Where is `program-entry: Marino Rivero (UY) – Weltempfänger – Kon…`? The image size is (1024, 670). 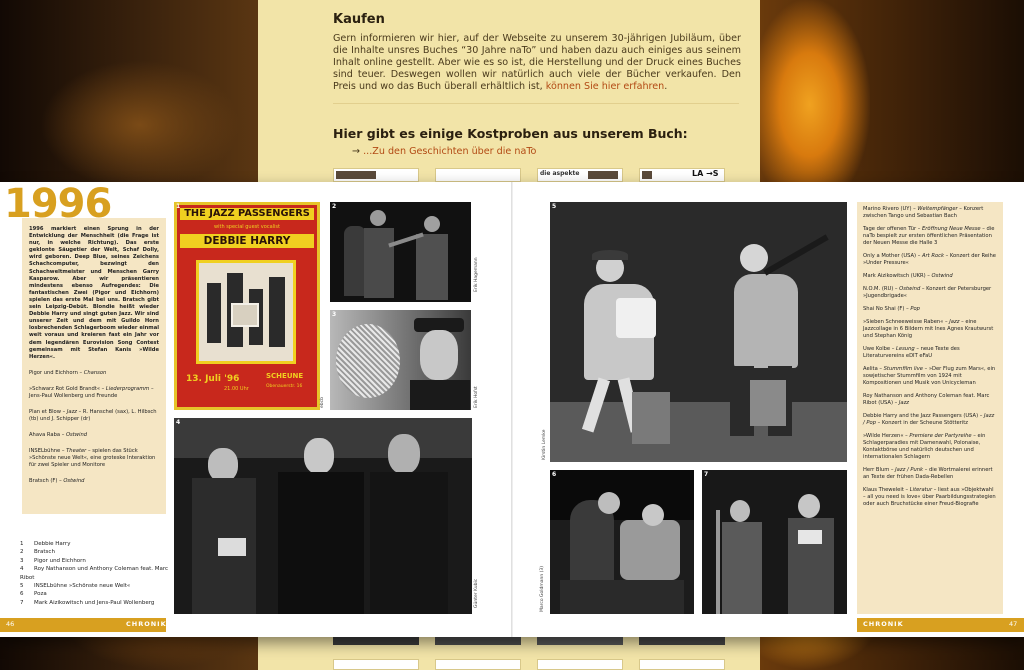
program-entry: Marino Rivero (UY) – Weltempfänger – Kon… is located at coordinates (930, 213).